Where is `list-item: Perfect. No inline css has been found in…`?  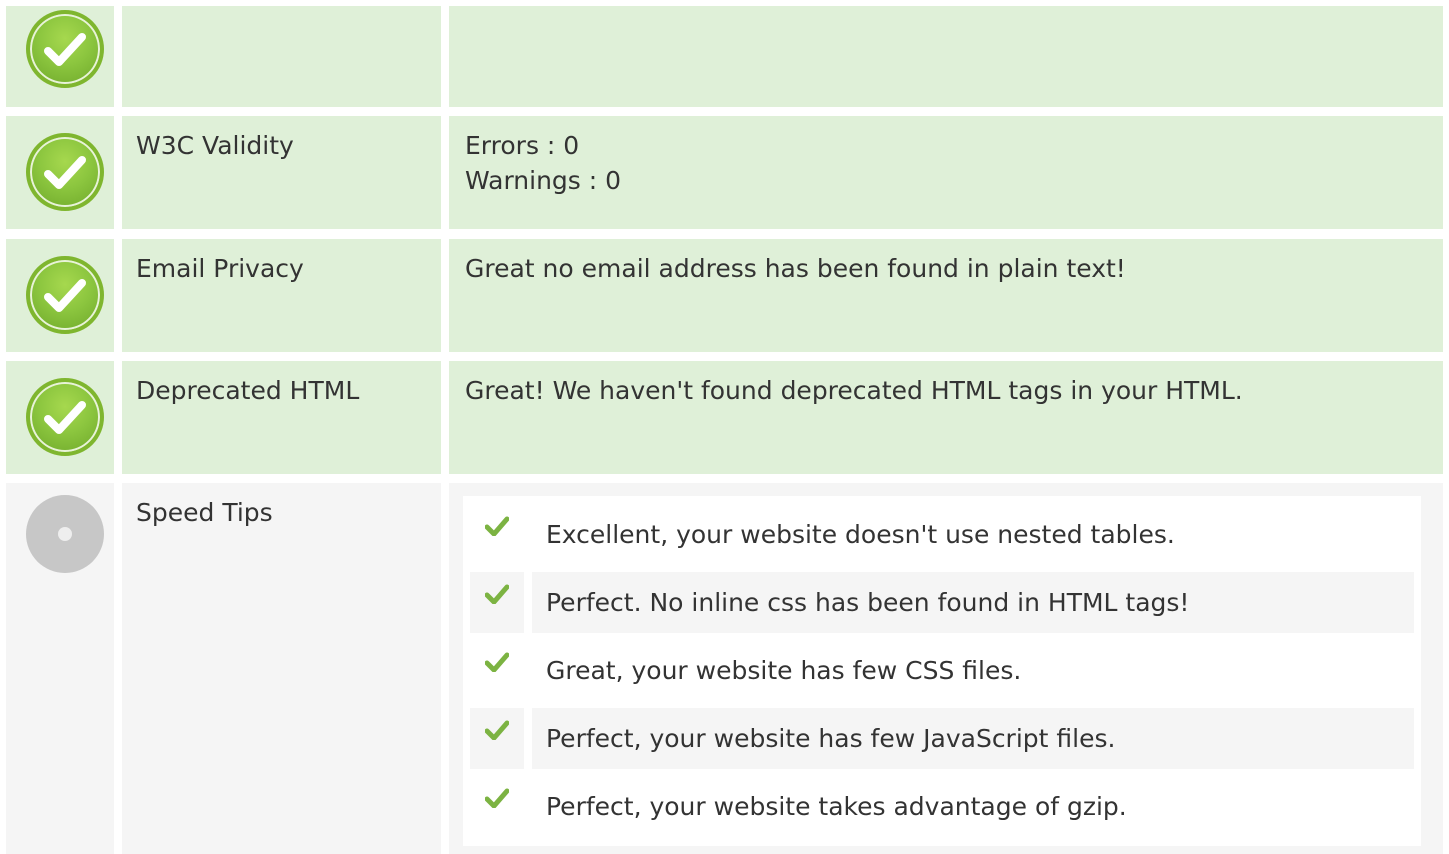
list-item: Perfect. No inline css has been found in… is located at coordinates (942, 602).